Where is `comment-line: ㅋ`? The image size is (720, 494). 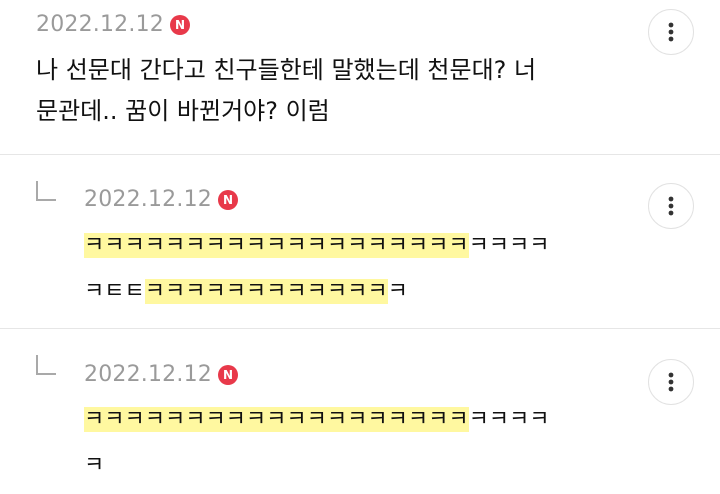 comment-line: ㅋ is located at coordinates (94, 465).